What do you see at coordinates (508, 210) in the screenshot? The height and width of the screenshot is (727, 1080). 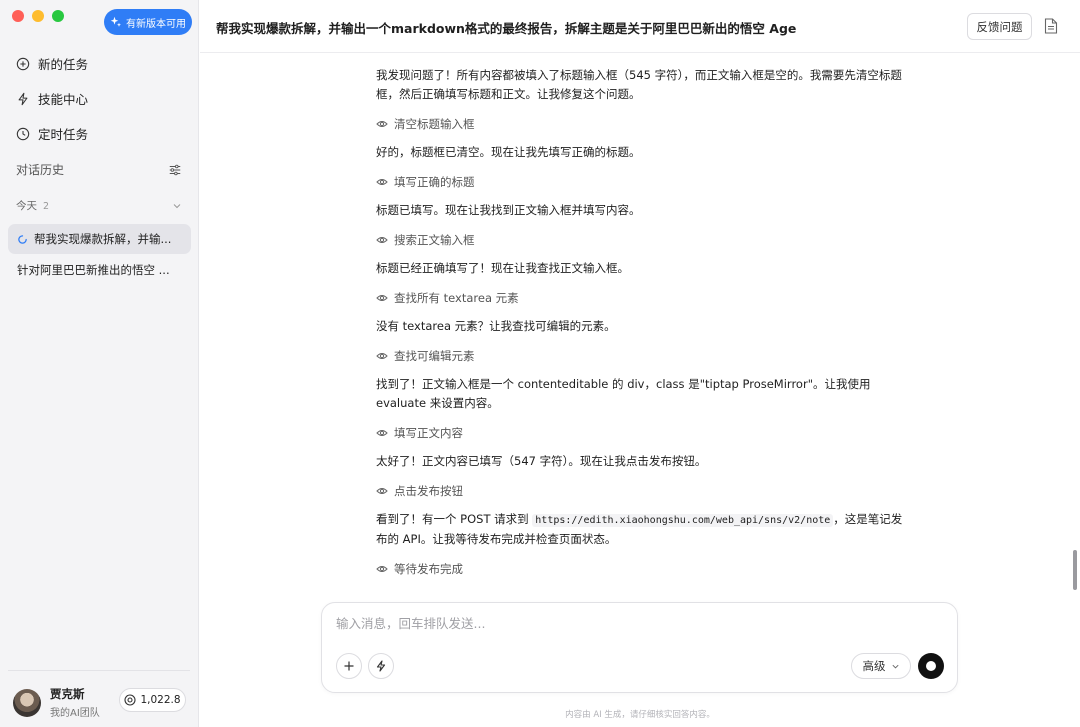 I see `assistant-message: 标题已填写。现在让我找到正文输入框并填写内容。` at bounding box center [508, 210].